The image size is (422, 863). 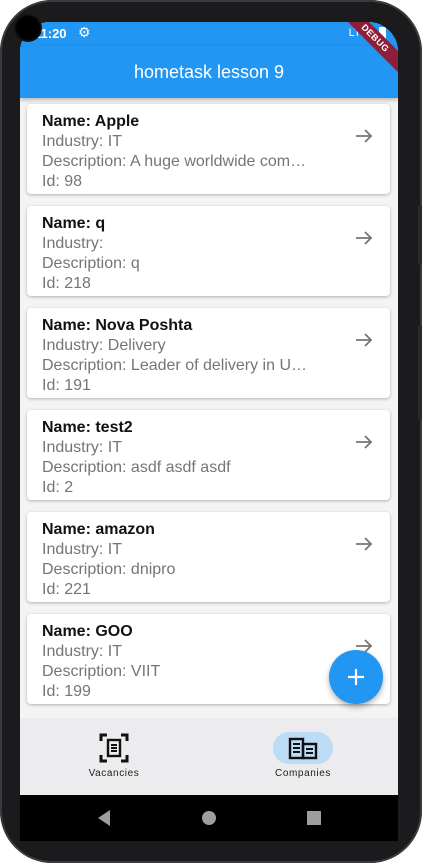 I want to click on system-navigation-bar, so click(x=209, y=818).